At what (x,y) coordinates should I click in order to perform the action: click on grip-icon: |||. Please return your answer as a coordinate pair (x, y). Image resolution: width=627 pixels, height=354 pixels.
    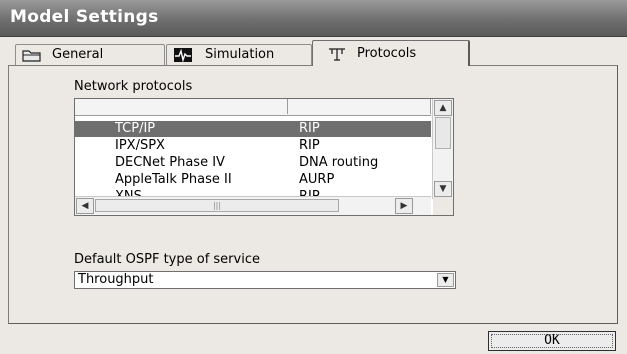
    Looking at the image, I should click on (217, 205).